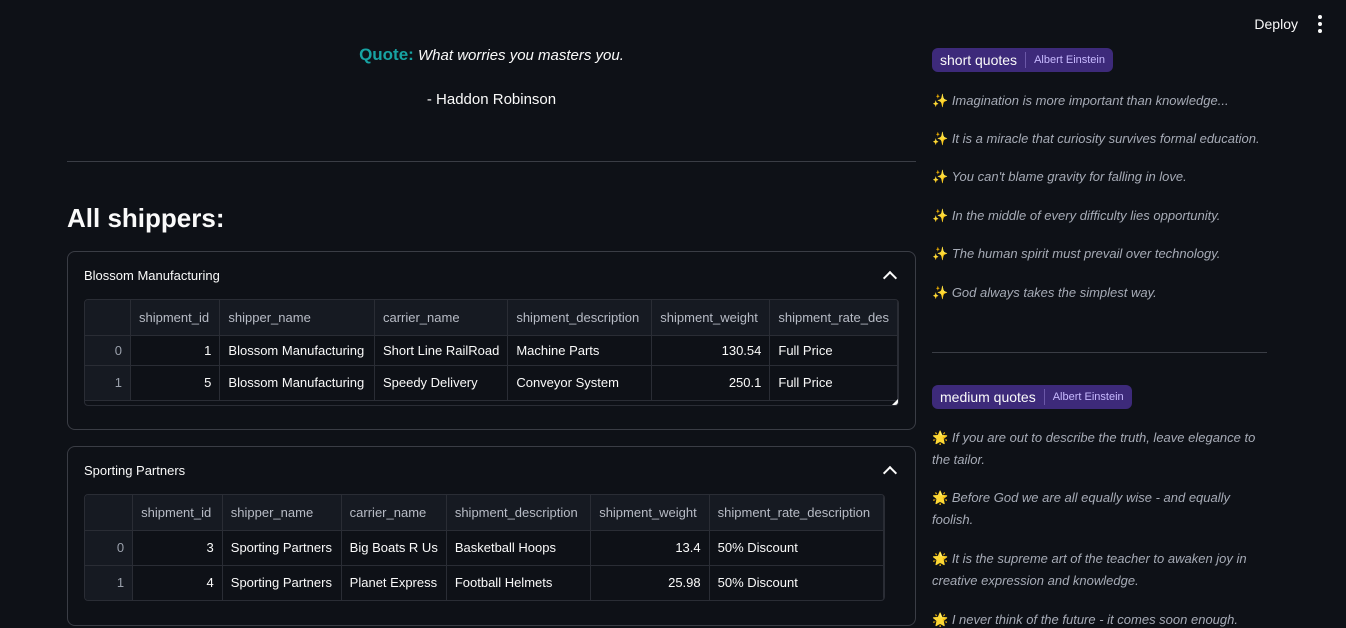  Describe the element at coordinates (1320, 24) in the screenshot. I see `main-menu-icon` at that location.